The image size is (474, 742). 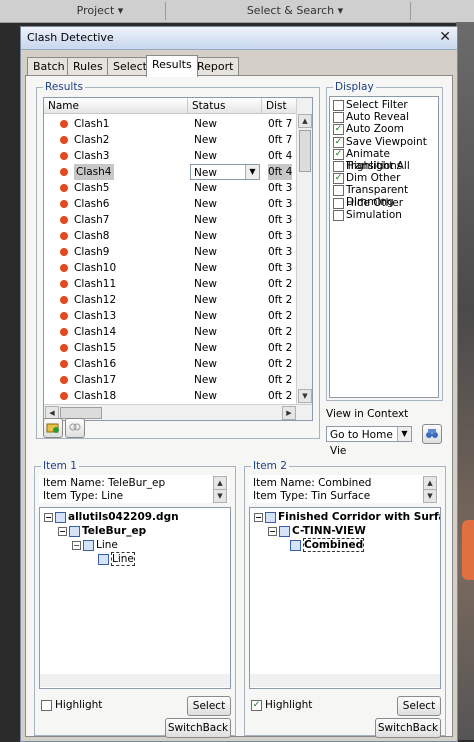 What do you see at coordinates (198, 728) in the screenshot?
I see `item1-switchback-button: SwitchBack` at bounding box center [198, 728].